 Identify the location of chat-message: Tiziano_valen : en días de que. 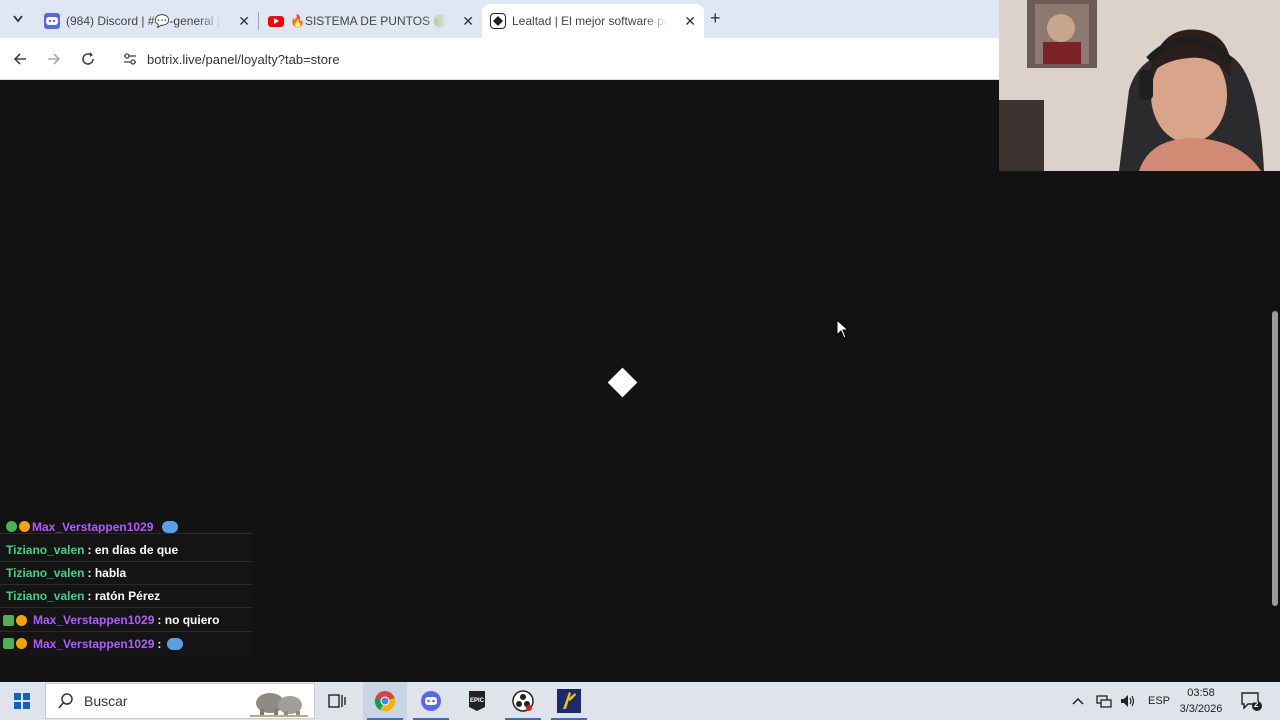
(126, 550).